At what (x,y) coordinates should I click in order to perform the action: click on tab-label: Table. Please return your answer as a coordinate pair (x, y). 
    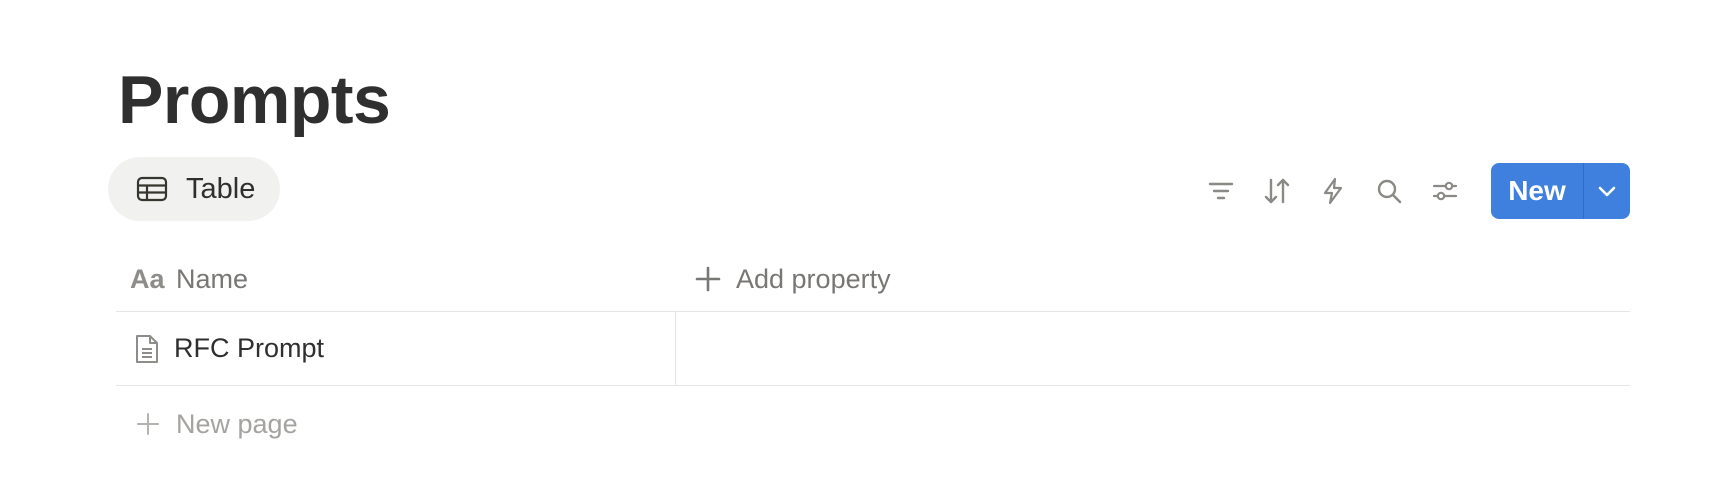
    Looking at the image, I should click on (221, 188).